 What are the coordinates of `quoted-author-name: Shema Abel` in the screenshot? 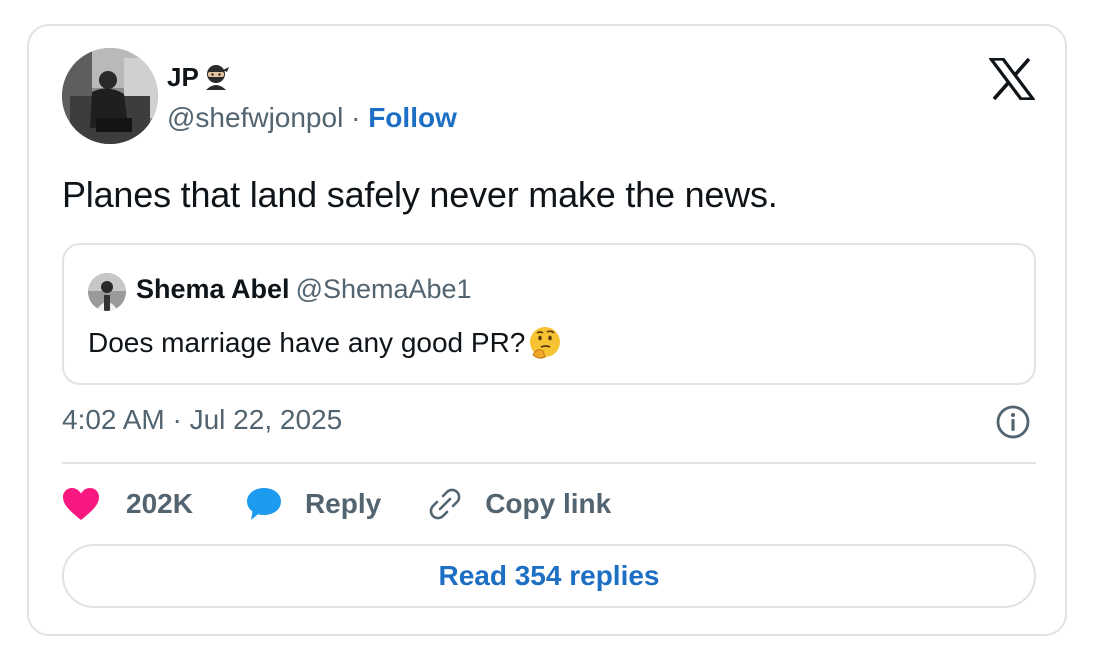 It's located at (213, 289).